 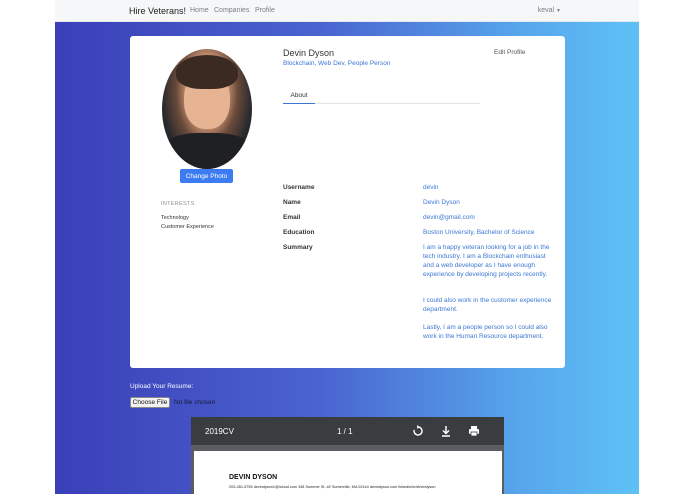 I want to click on name-value: Devin Dyson, so click(x=441, y=202).